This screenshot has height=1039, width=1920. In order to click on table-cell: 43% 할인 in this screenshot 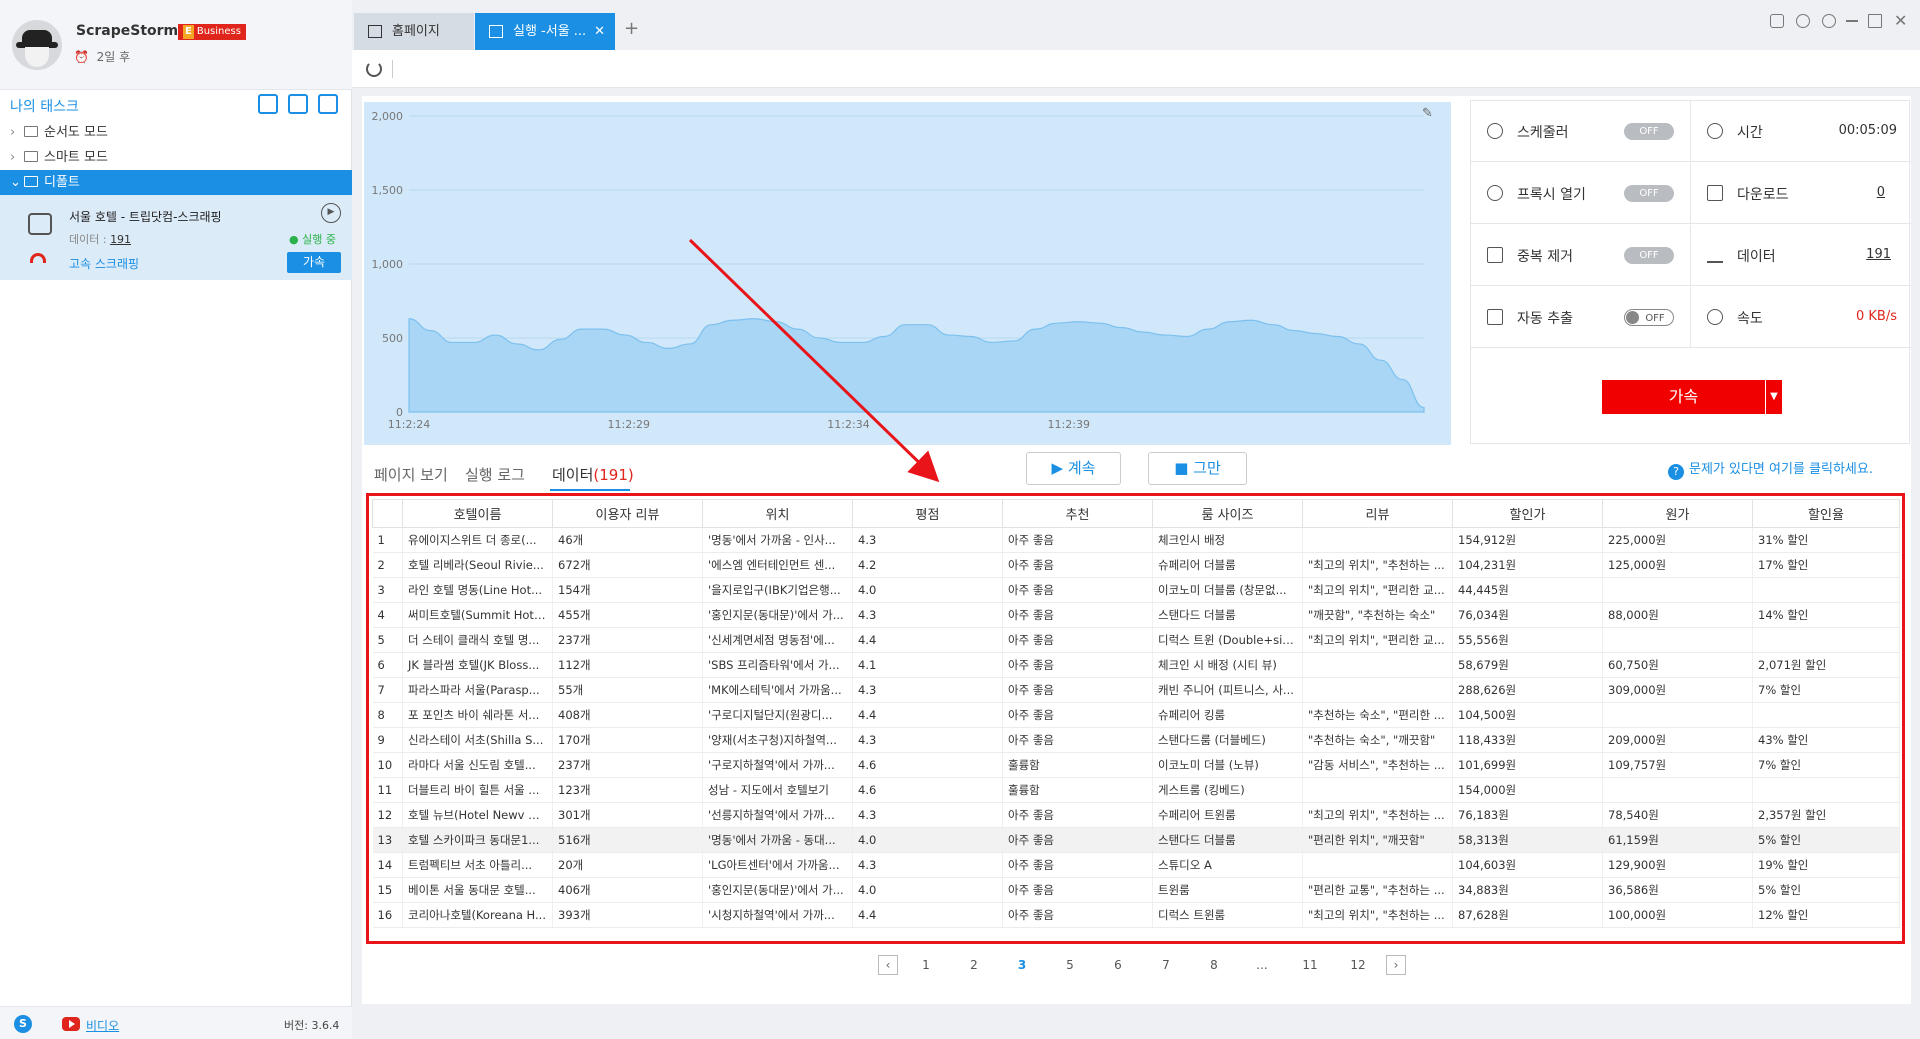, I will do `click(1826, 740)`.